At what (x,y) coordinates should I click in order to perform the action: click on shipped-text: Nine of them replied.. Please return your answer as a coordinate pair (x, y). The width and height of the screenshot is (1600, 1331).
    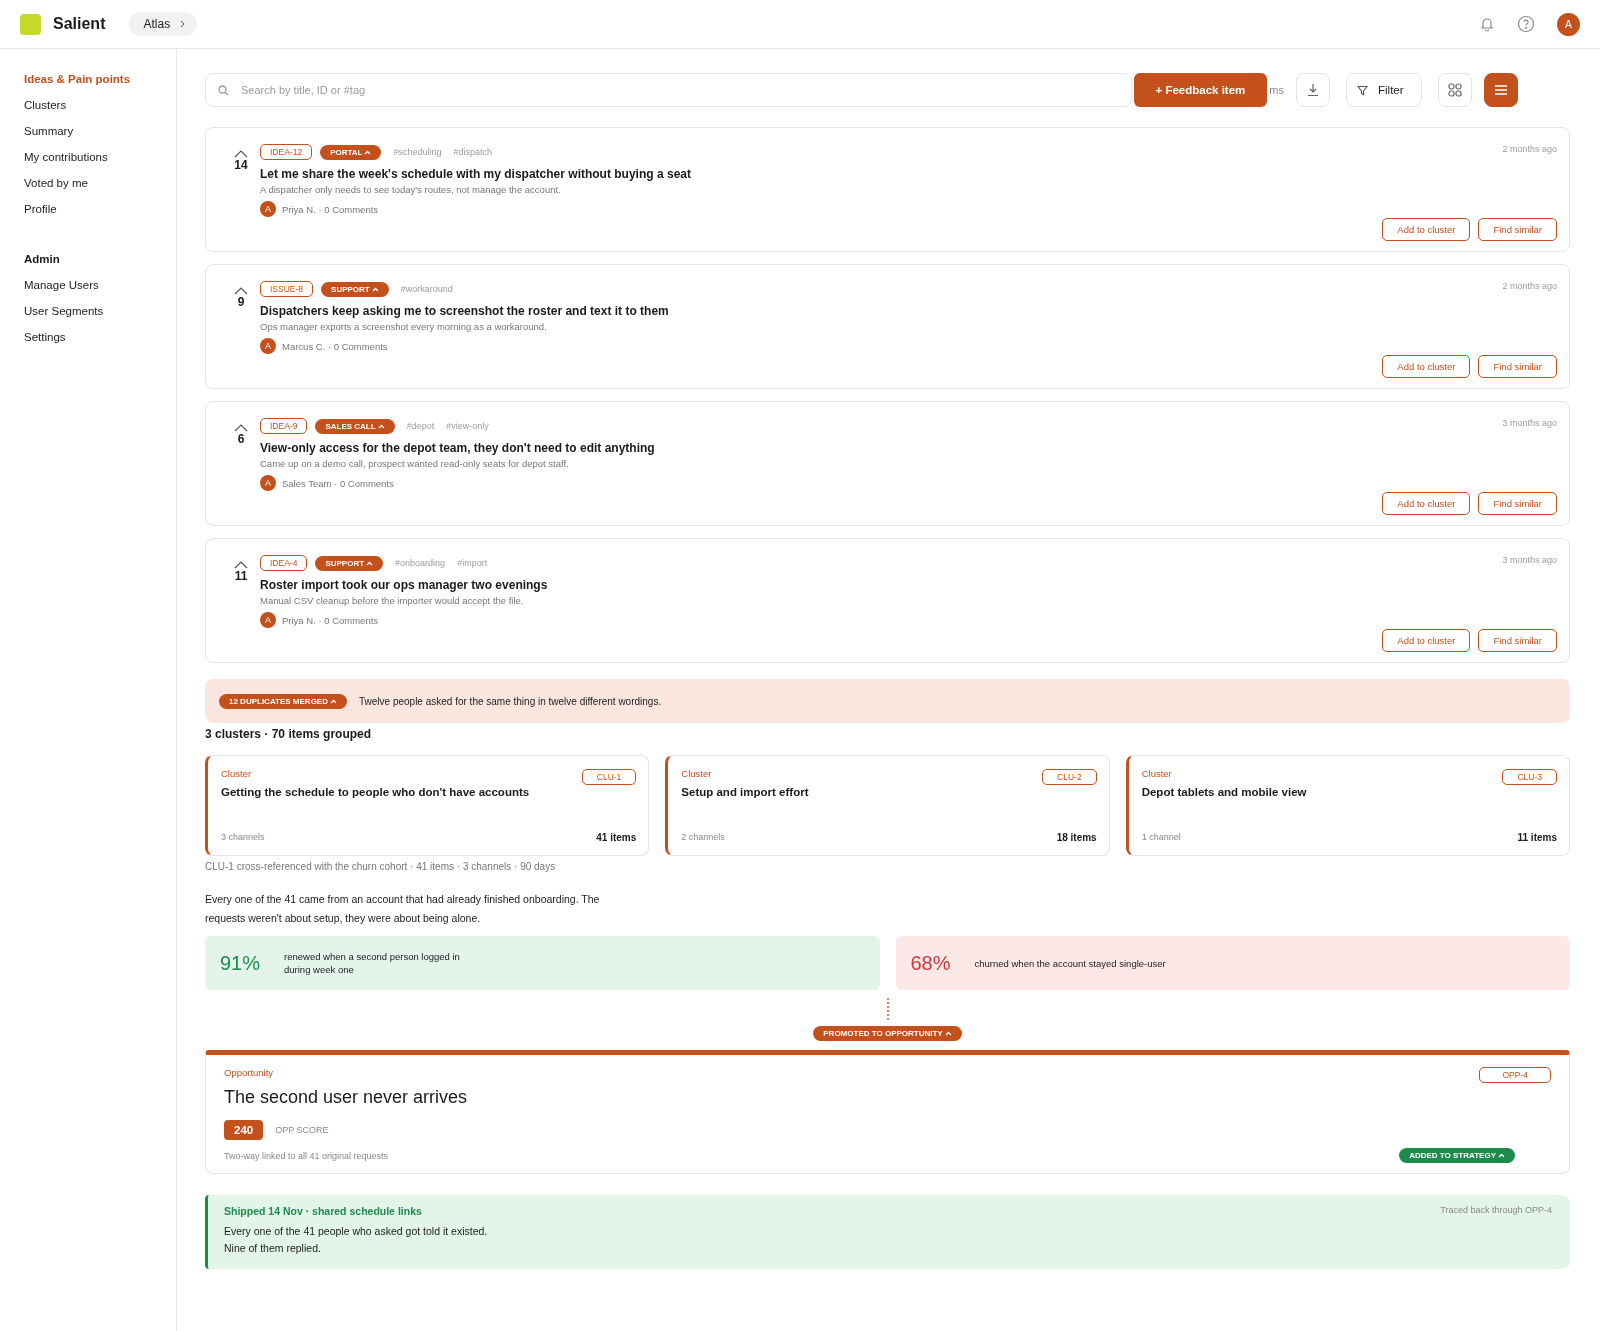
    Looking at the image, I should click on (273, 1248).